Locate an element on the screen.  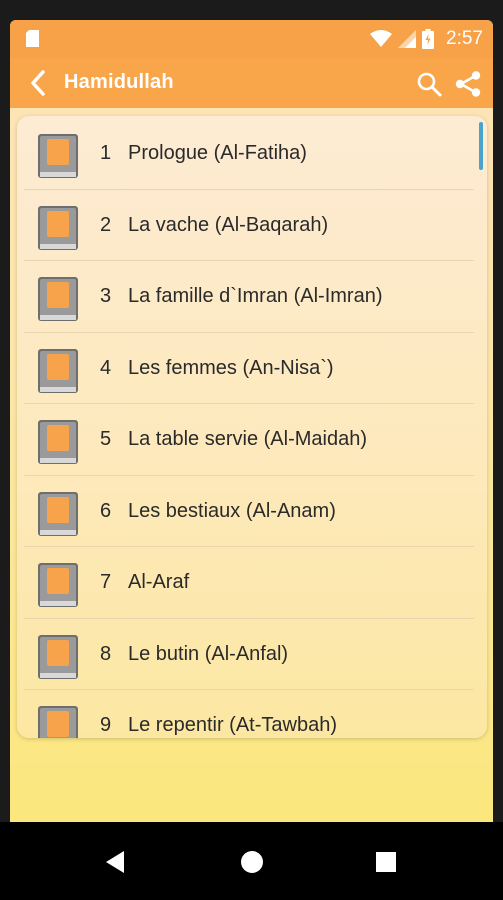
chapter-title: Prologue (Al-Fatiha) is located at coordinates (217, 153).